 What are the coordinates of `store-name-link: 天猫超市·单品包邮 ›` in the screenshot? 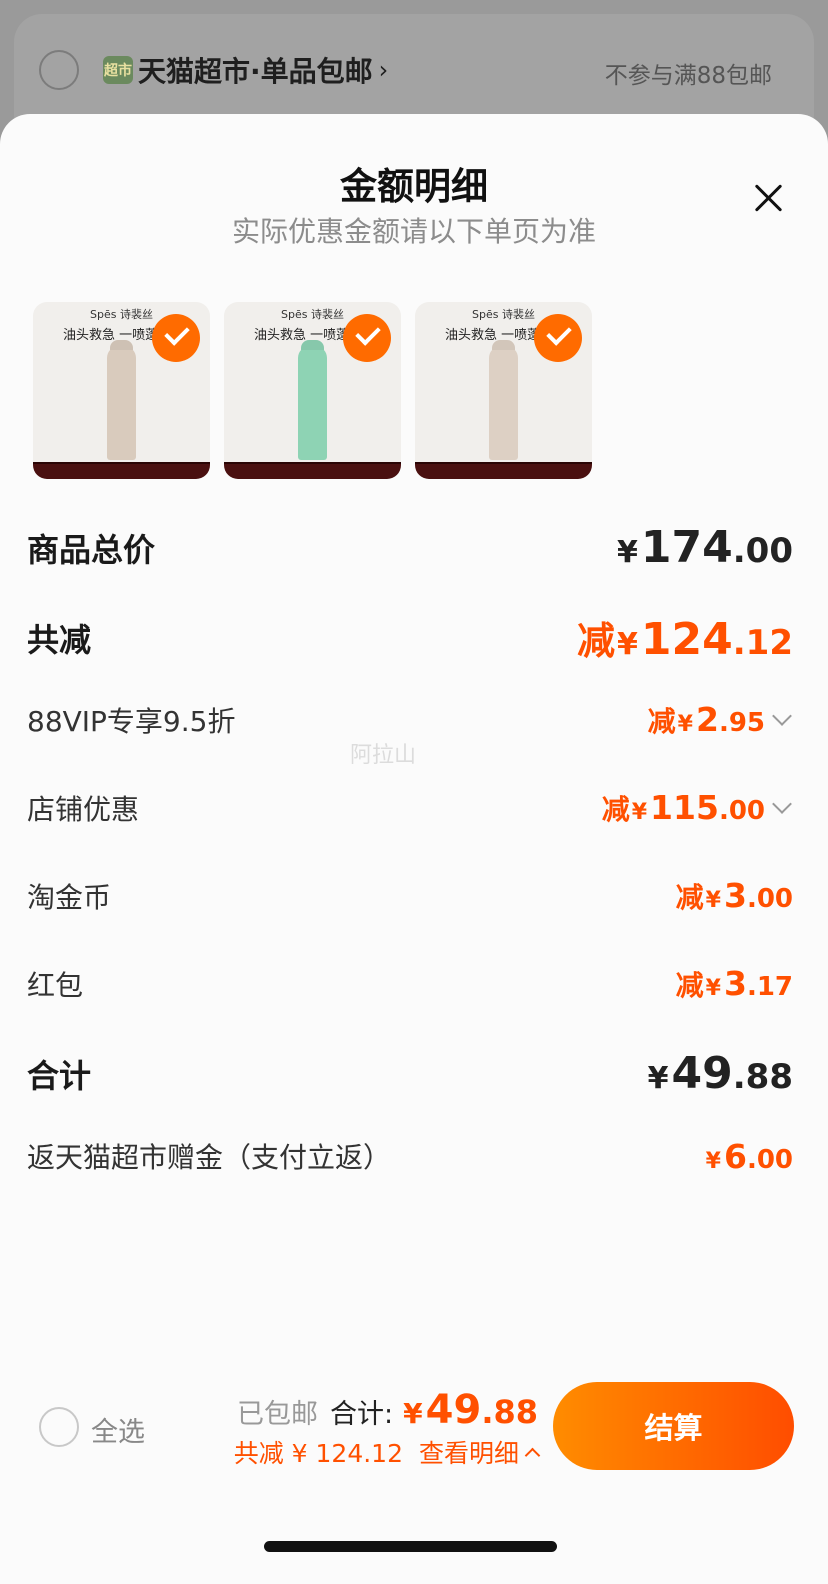 It's located at (263, 70).